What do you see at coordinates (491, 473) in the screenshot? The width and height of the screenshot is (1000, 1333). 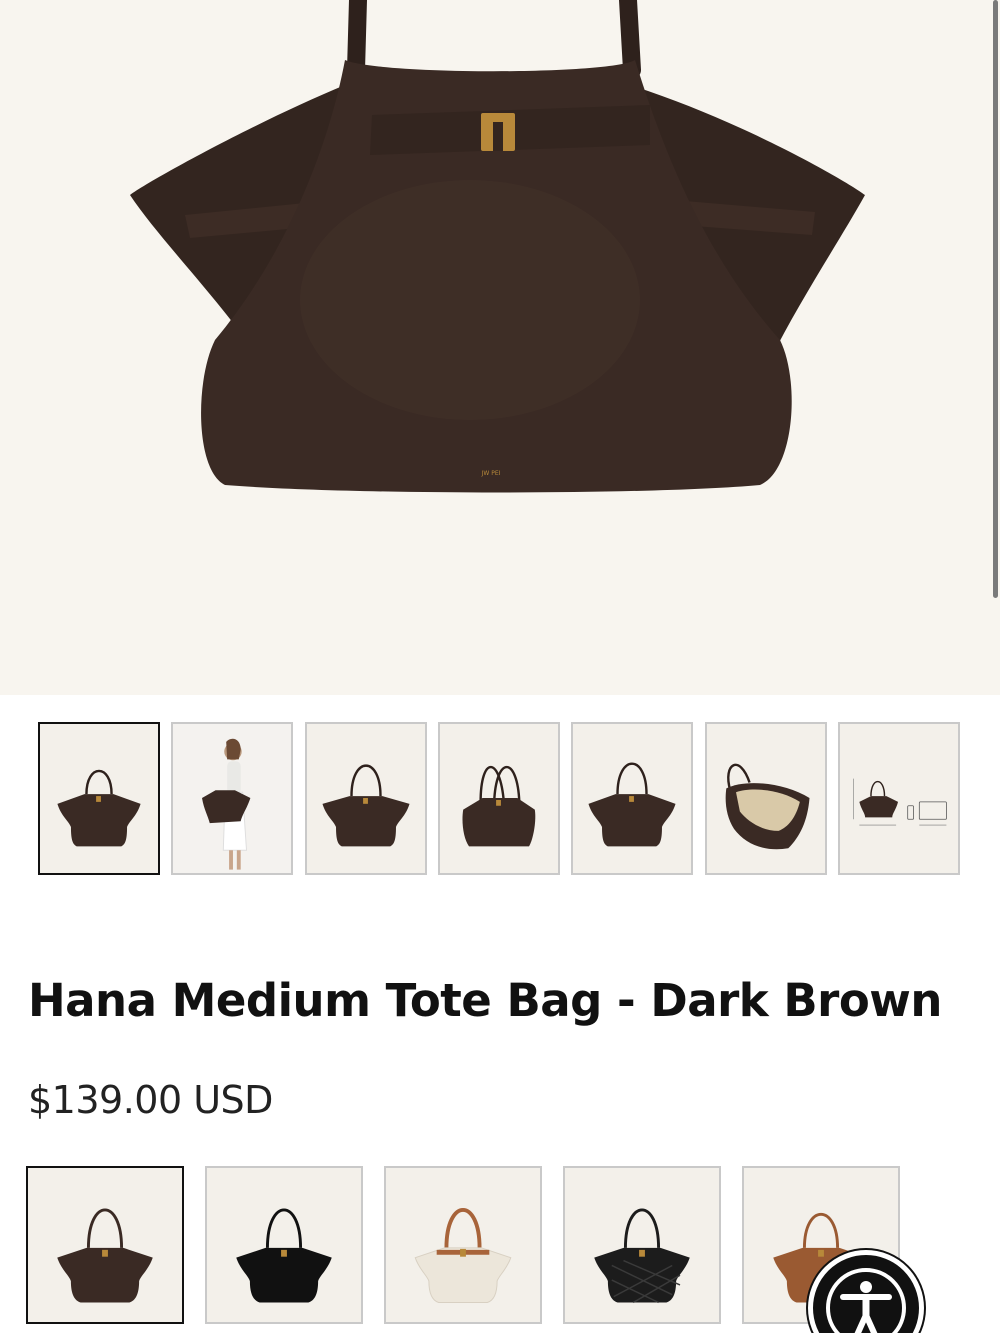 I see `svg-text: JW PEI` at bounding box center [491, 473].